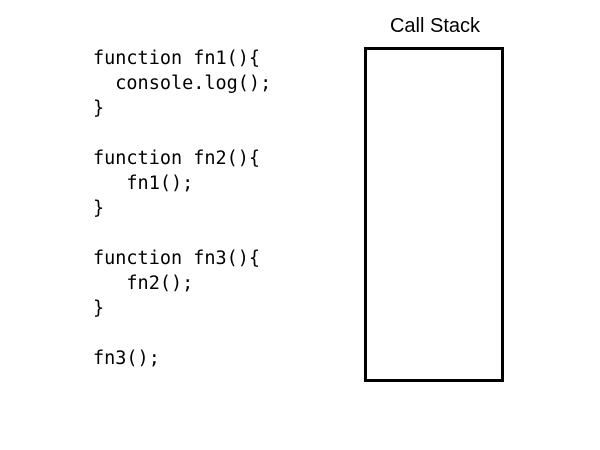  What do you see at coordinates (177, 258) in the screenshot?
I see `code-line-9: function fn3(){` at bounding box center [177, 258].